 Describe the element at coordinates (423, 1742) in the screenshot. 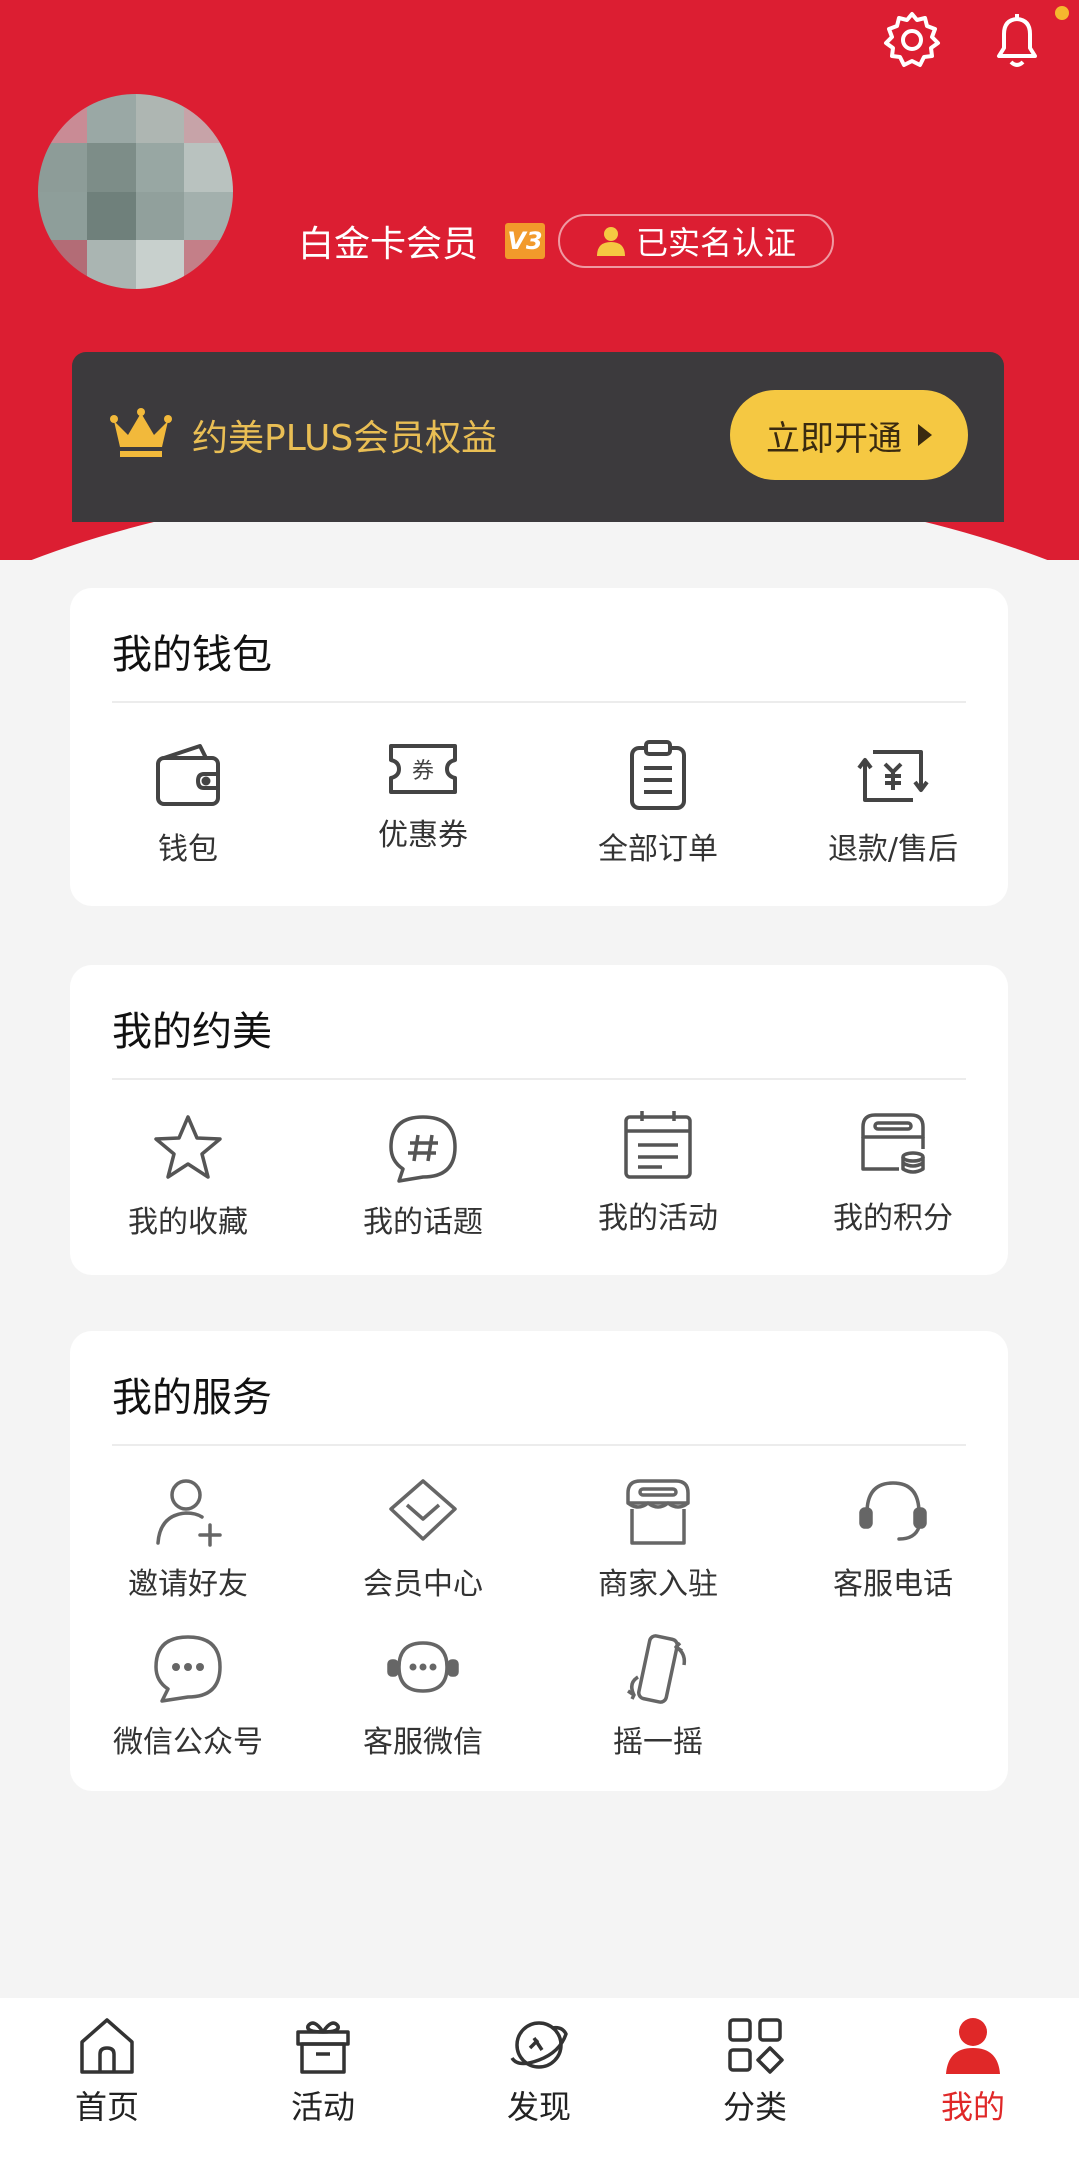

I see `service-wechat-label: 客服微信` at that location.